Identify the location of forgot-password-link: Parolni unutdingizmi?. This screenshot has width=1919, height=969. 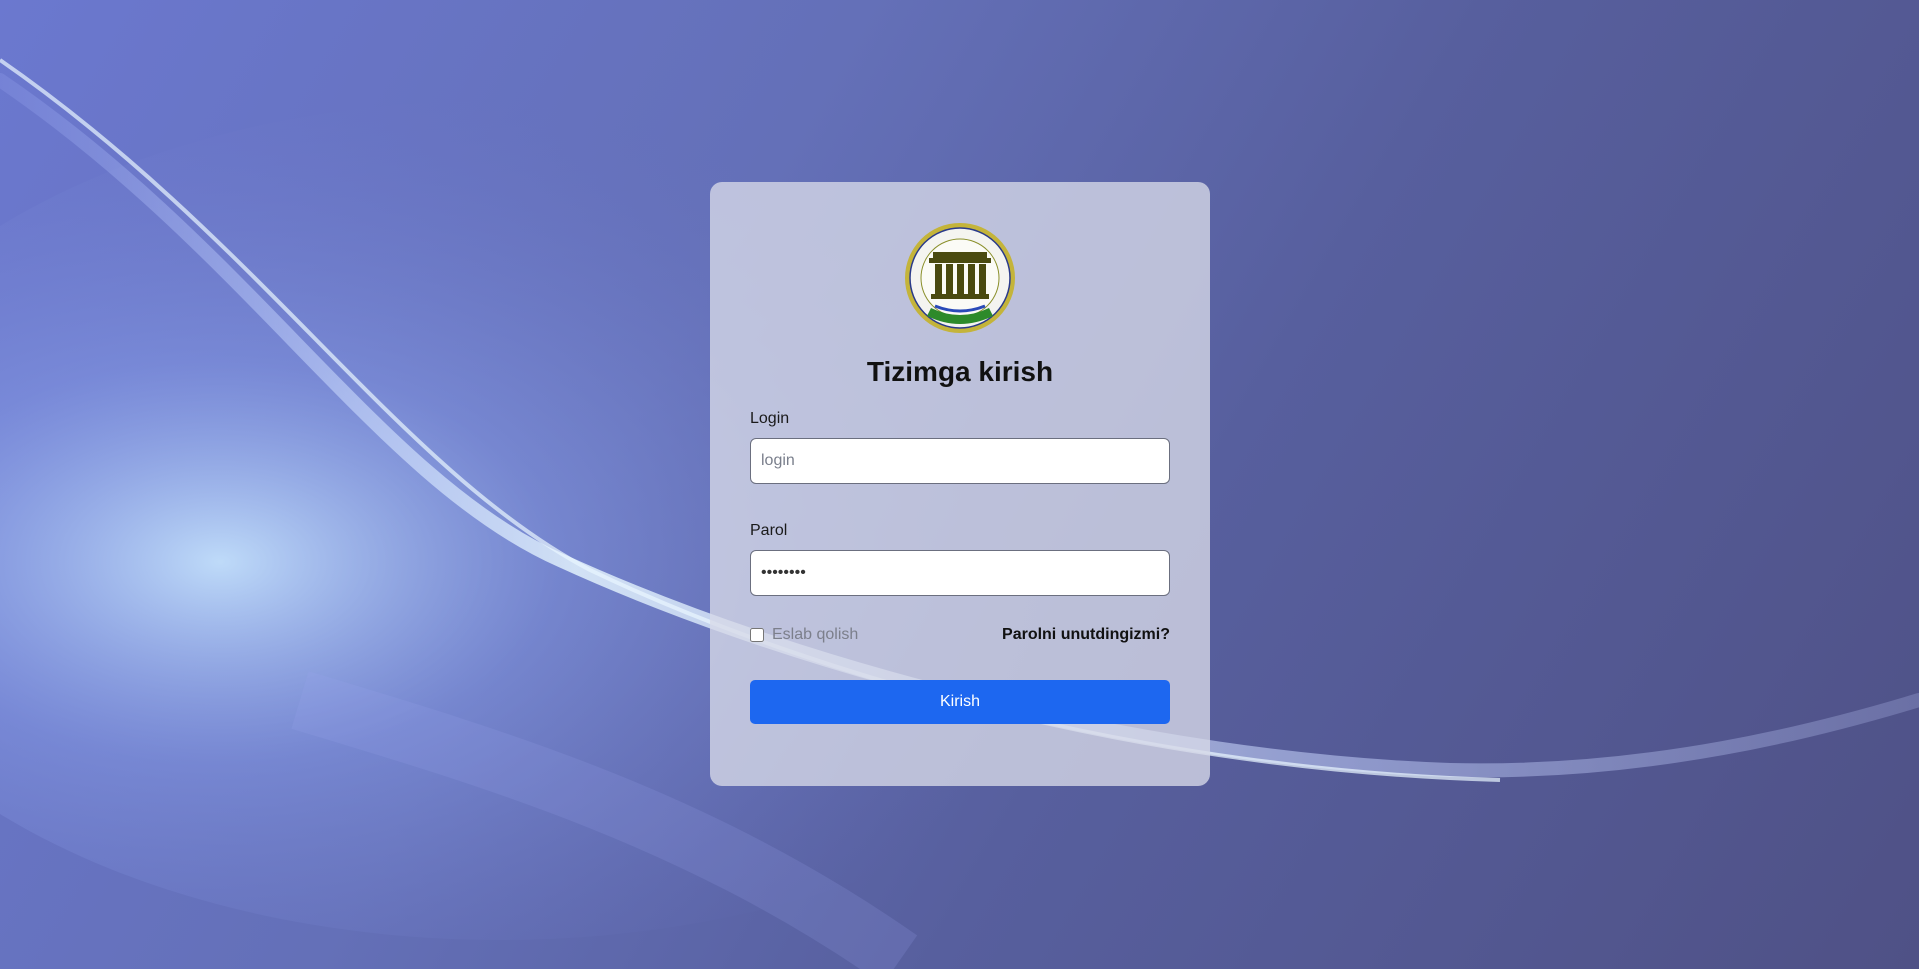
(1086, 635).